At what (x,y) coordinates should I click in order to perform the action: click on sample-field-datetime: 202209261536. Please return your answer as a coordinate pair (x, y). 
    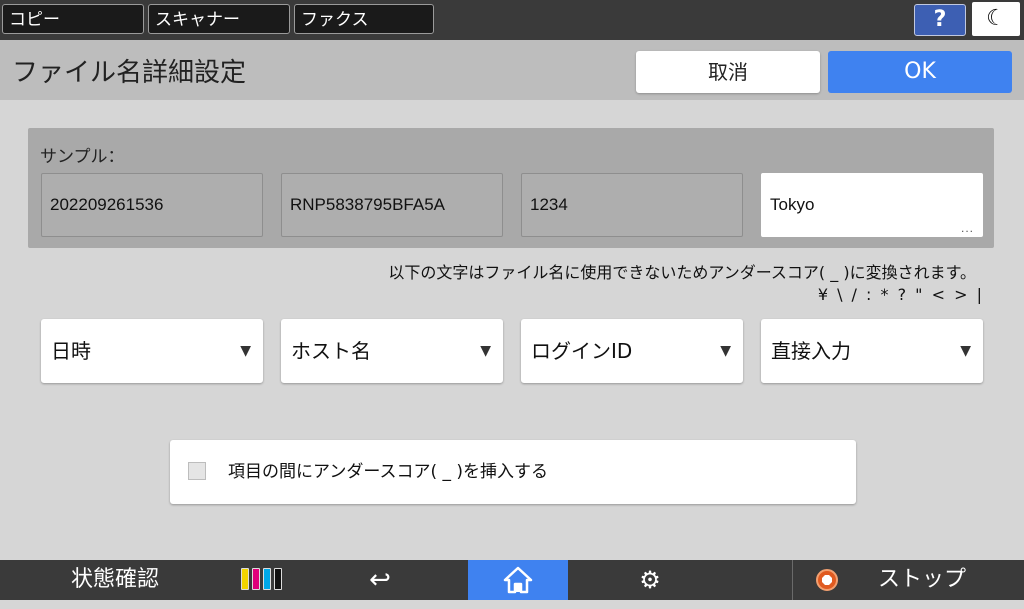
    Looking at the image, I should click on (152, 205).